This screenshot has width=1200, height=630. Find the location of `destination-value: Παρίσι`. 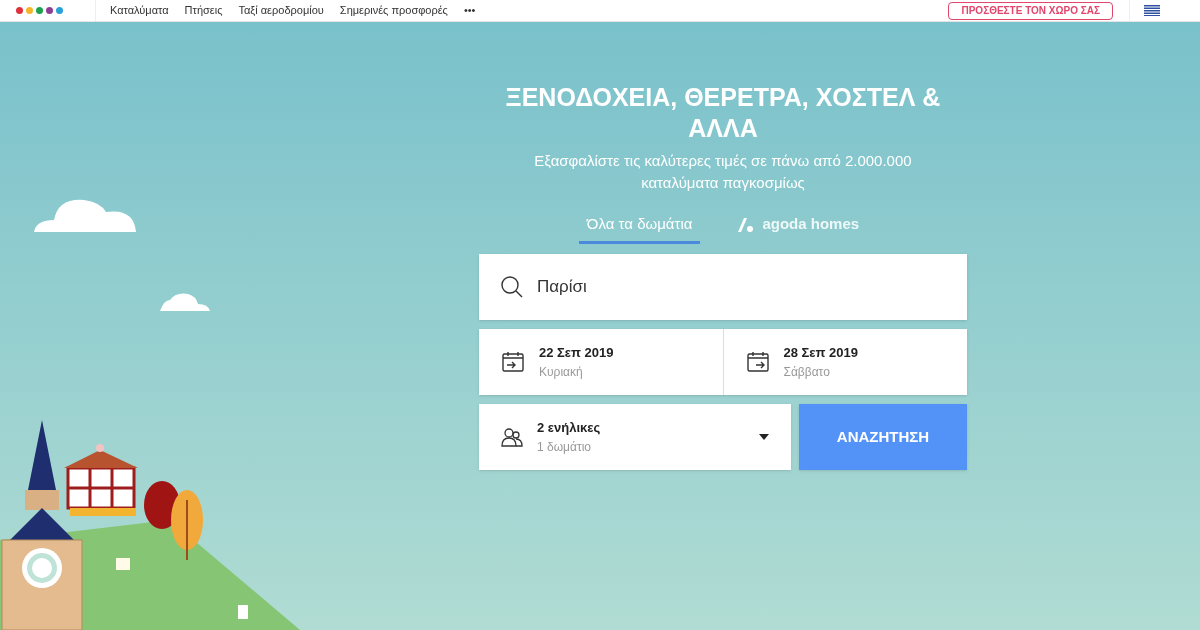

destination-value: Παρίσι is located at coordinates (562, 287).